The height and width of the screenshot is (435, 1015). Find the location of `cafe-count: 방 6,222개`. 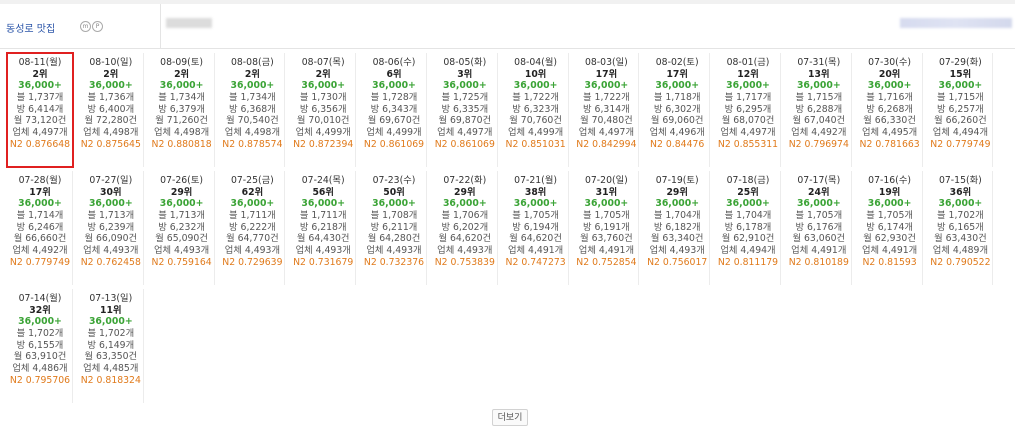

cafe-count: 방 6,222개 is located at coordinates (252, 227).